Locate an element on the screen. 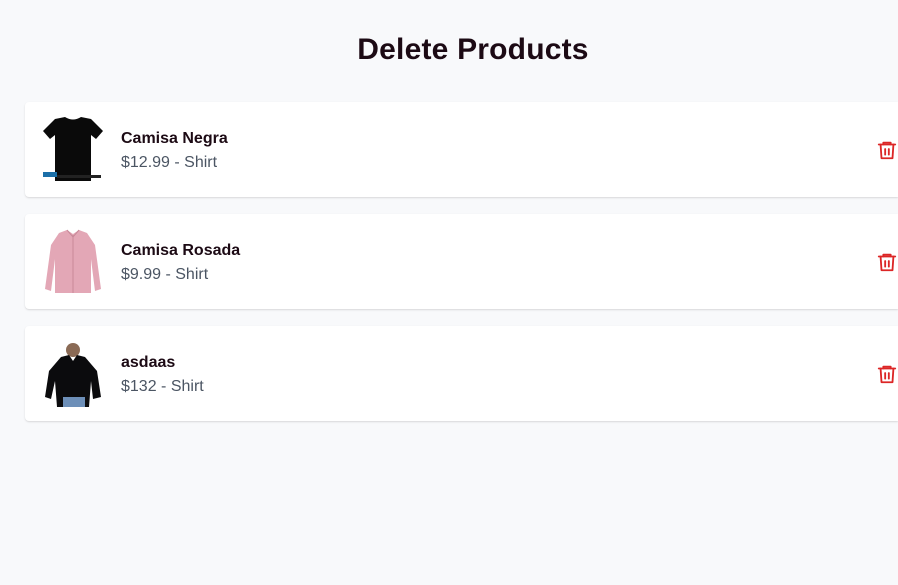 This screenshot has height=585, width=898. product-price-category: $9.99 - Shirt is located at coordinates (165, 274).